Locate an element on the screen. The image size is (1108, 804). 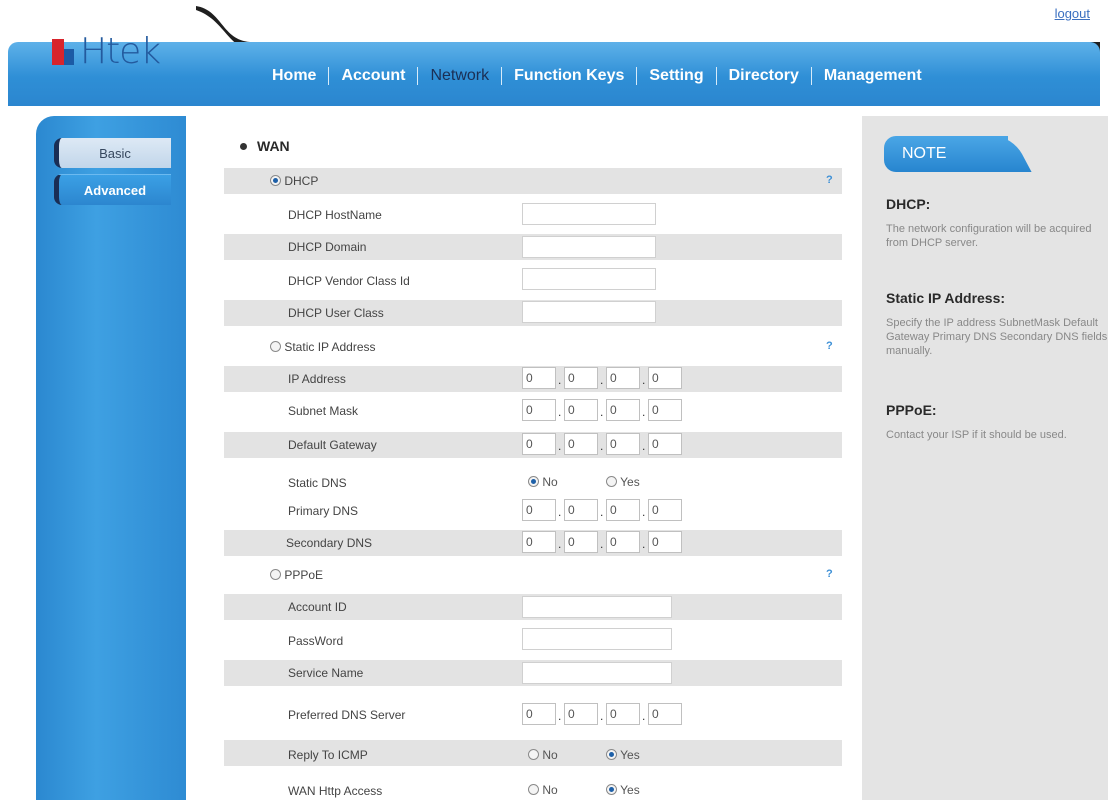
secondary-dns-row: Secondary DNS 0 . 0 . 0 . 0 is located at coordinates (533, 543).